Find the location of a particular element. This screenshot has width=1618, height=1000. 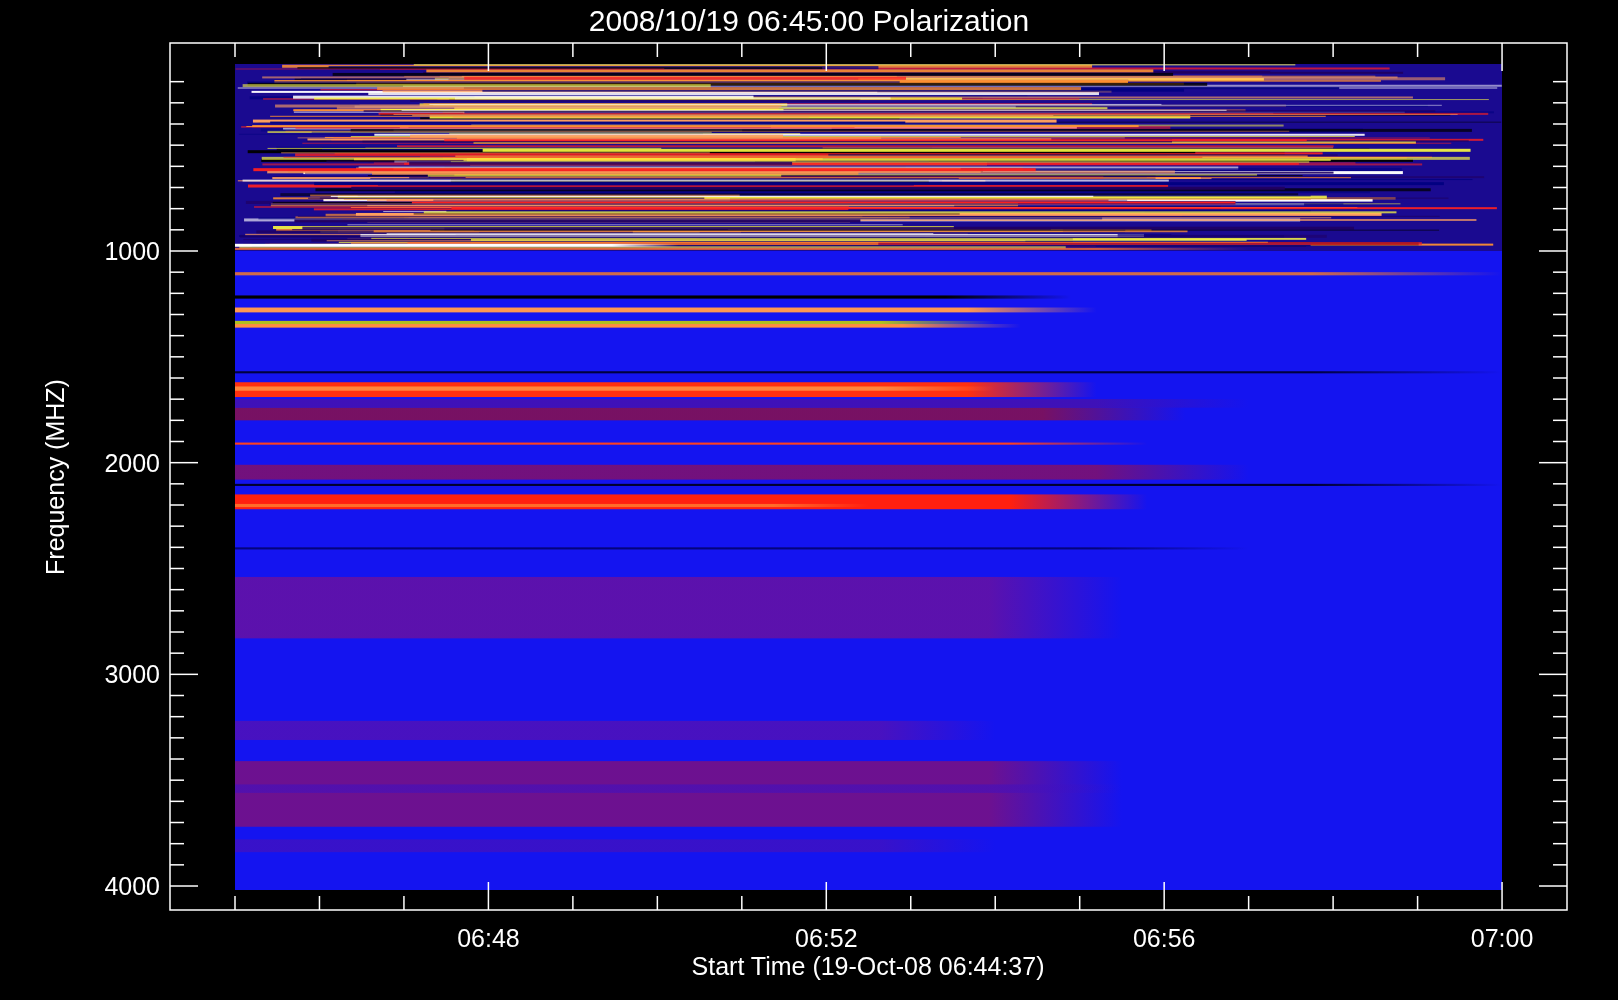

x-tick-label: 07:00 is located at coordinates (1502, 938).